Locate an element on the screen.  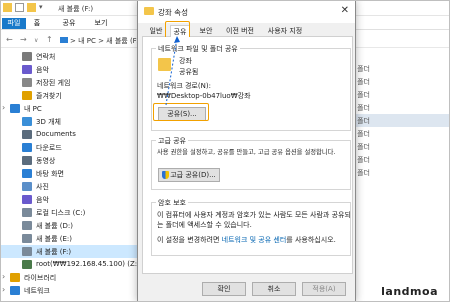
sidebar-item: › 네트워크 is located at coordinates (68, 290).